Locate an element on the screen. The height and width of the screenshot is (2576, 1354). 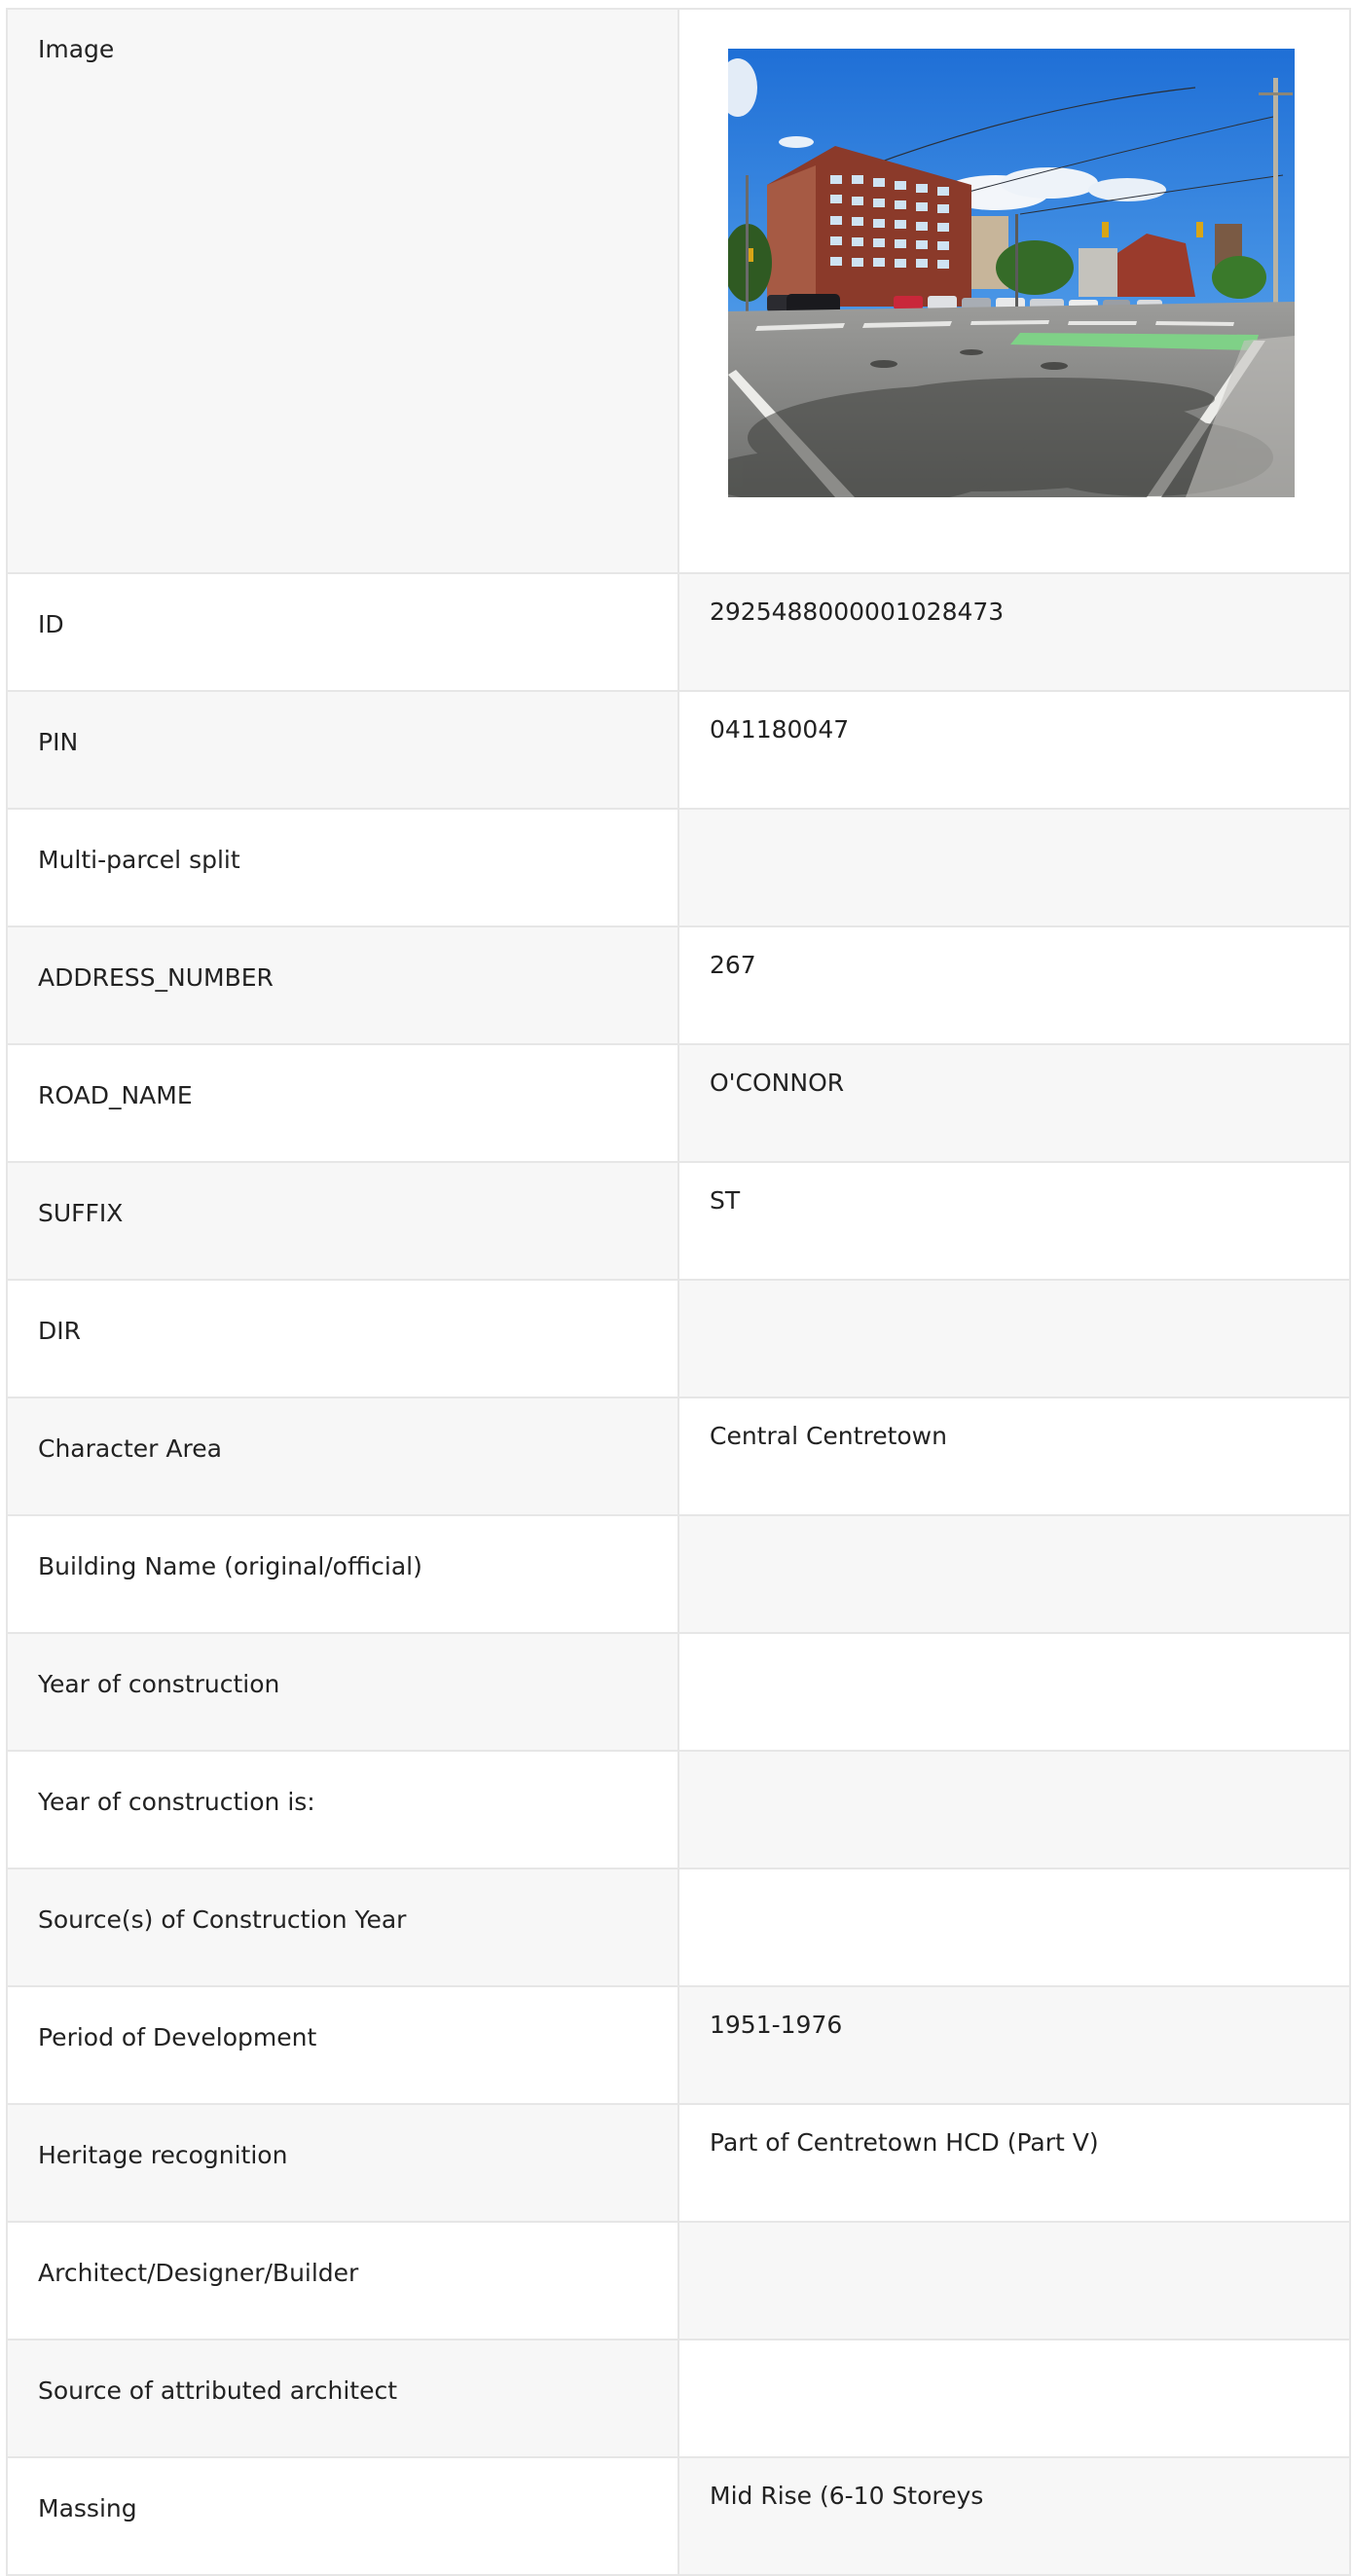
row-value: ST is located at coordinates (1014, 1221).